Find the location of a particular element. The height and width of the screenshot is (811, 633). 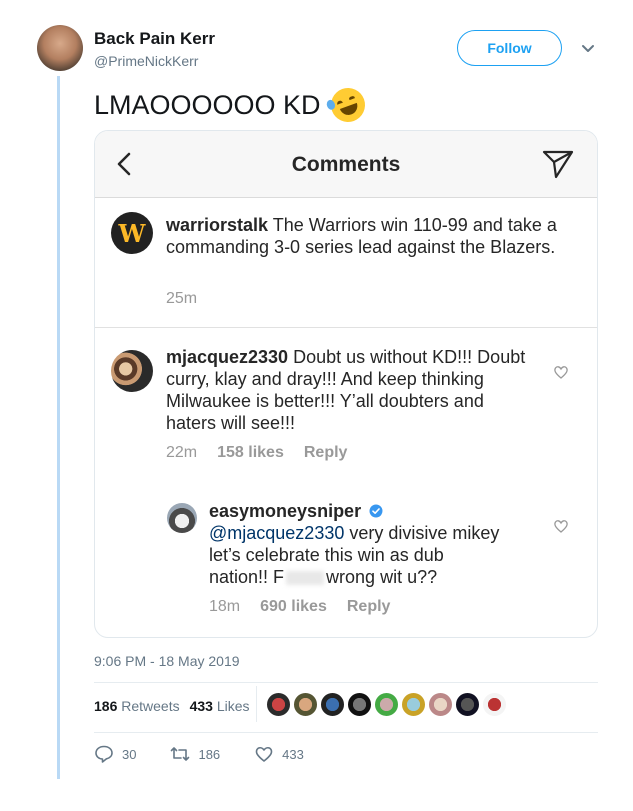

comment-time: 22m is located at coordinates (182, 452).